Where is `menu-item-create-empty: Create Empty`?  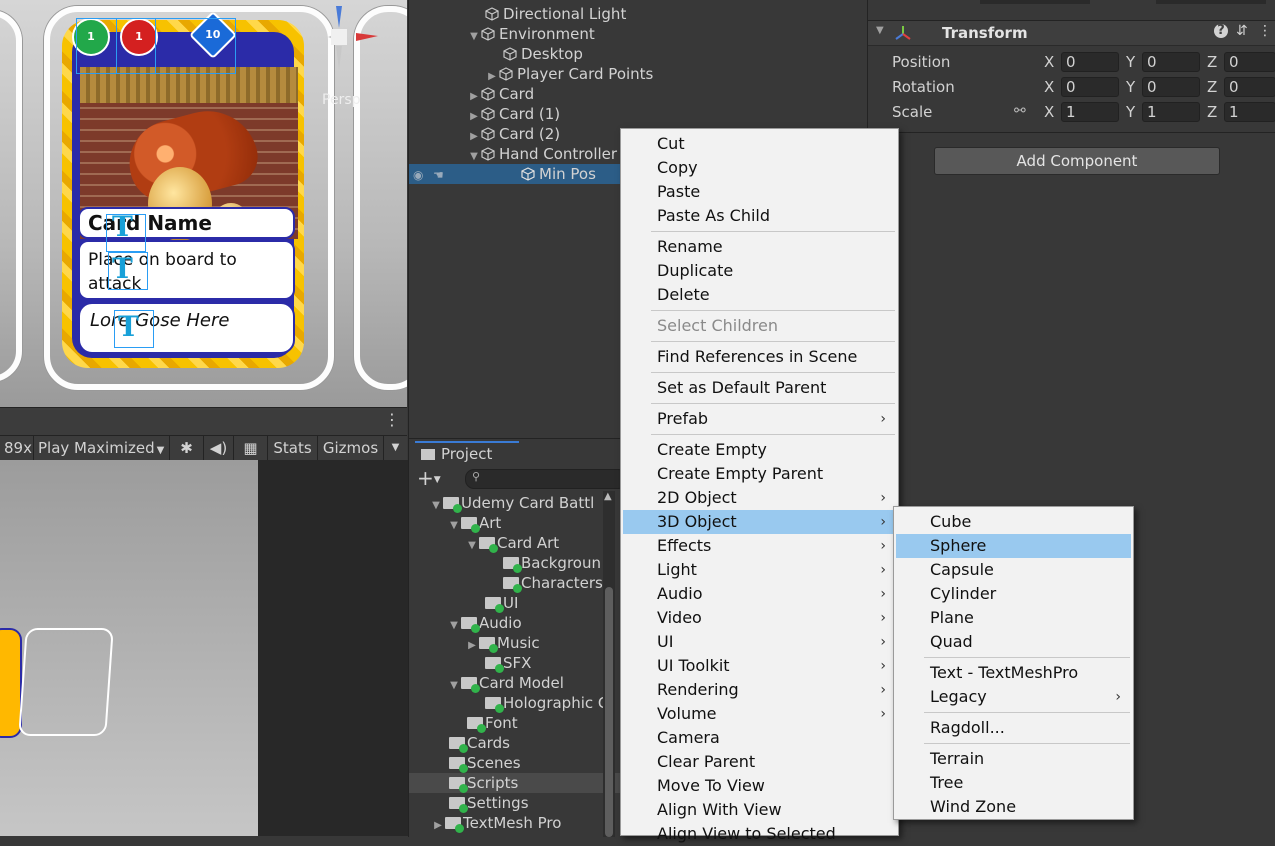 menu-item-create-empty: Create Empty is located at coordinates (759, 450).